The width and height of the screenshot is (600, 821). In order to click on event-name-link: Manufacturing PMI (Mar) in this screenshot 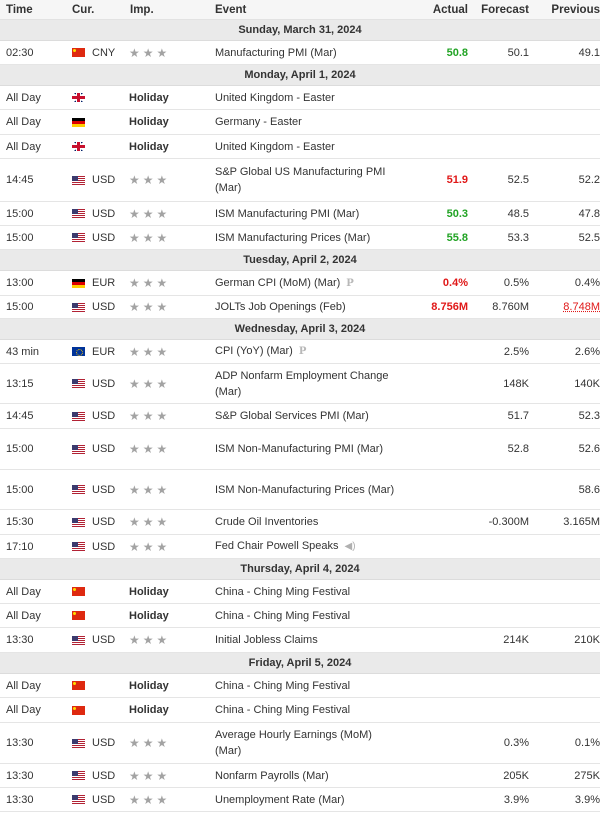, I will do `click(276, 53)`.